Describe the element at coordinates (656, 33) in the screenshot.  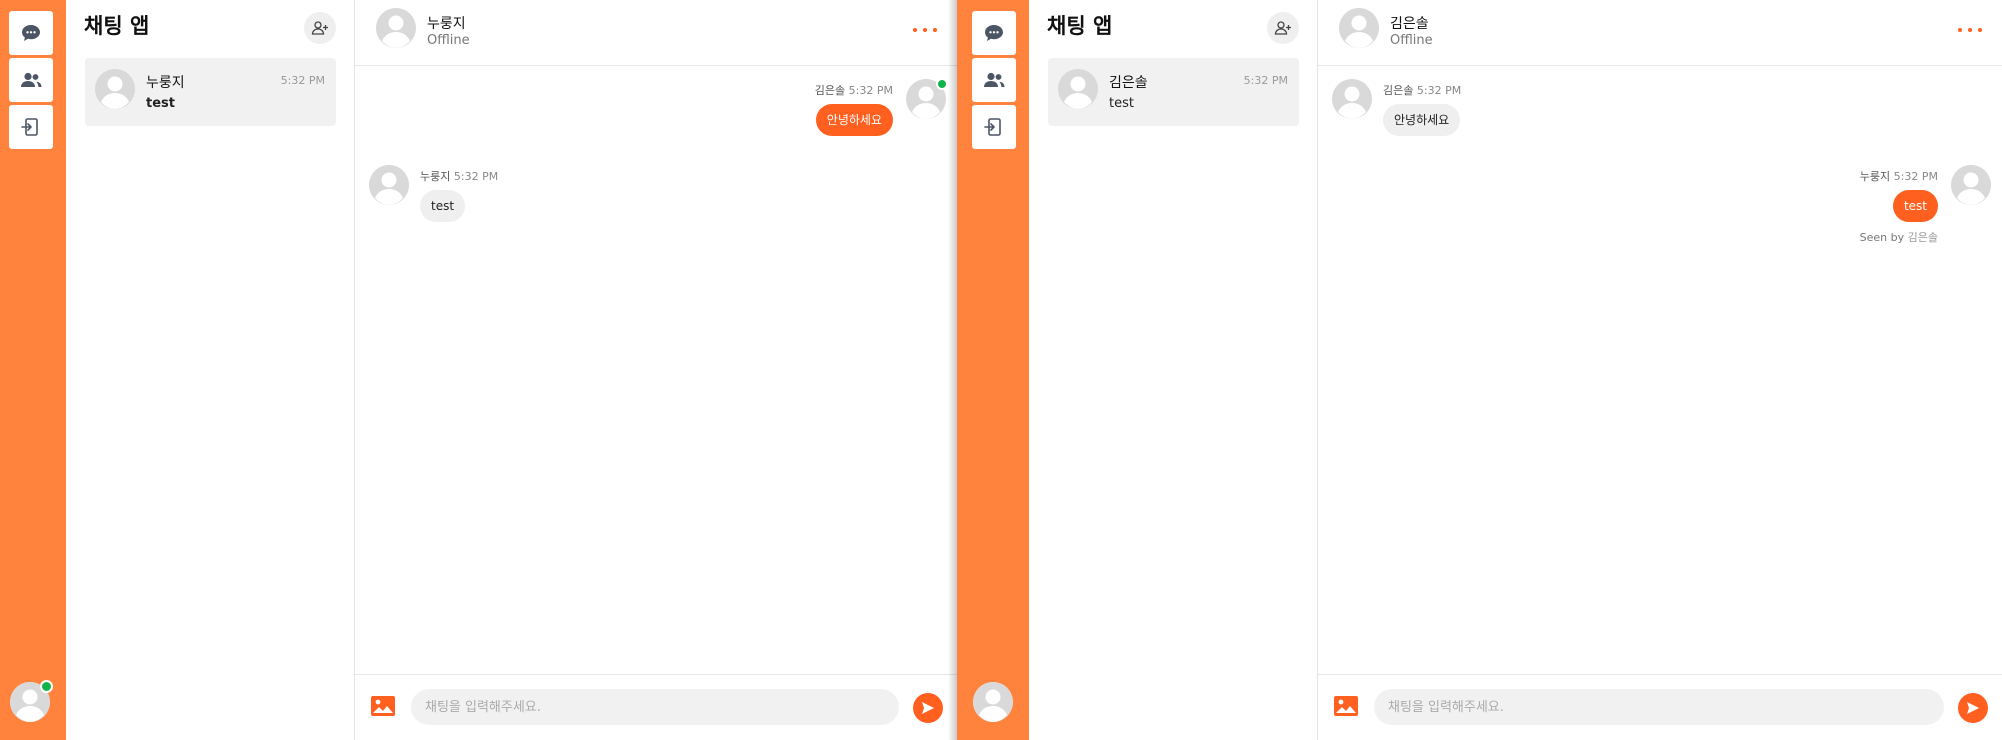
I see `chat-header: 누룽지 Offline` at that location.